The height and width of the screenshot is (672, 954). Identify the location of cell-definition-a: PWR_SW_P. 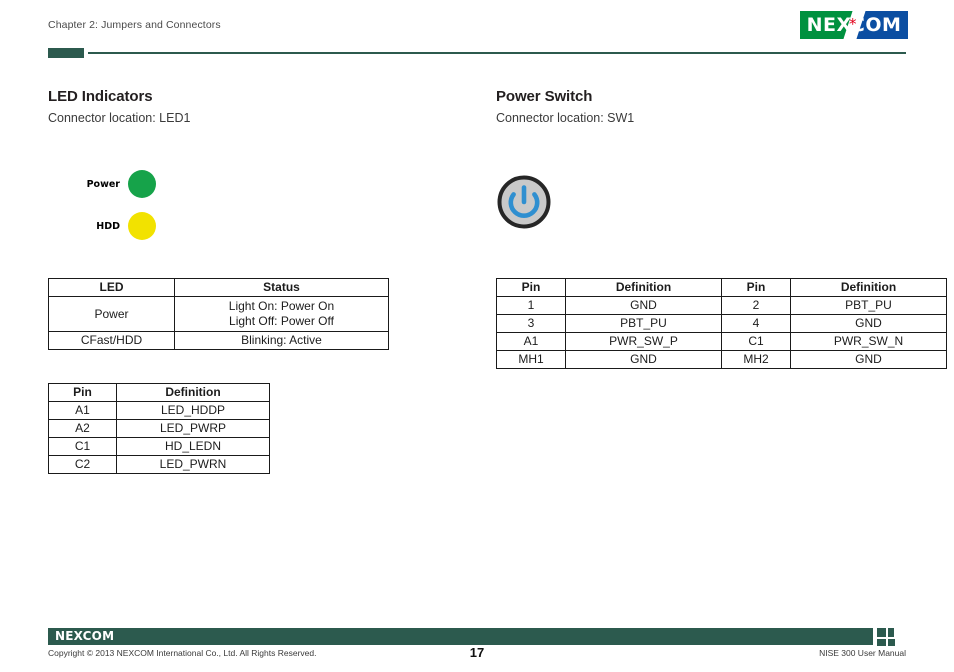
(643, 341).